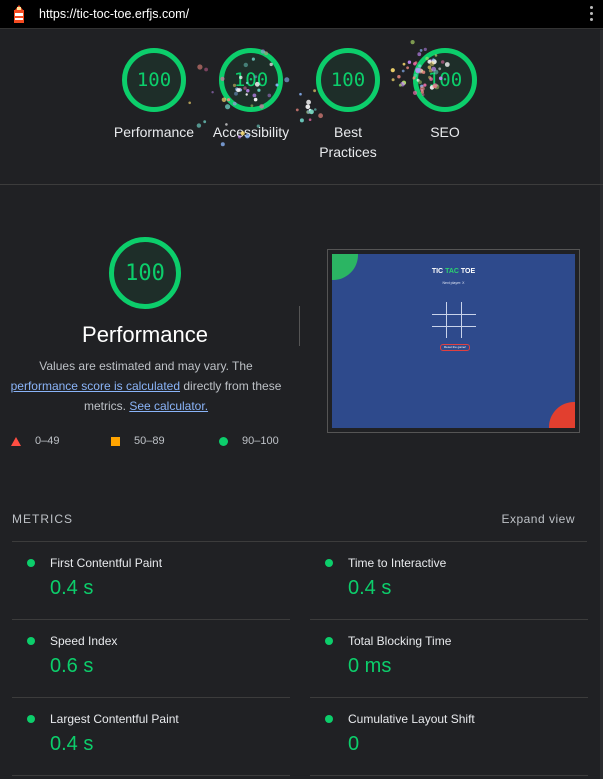 This screenshot has width=603, height=779. Describe the element at coordinates (84, 641) in the screenshot. I see `metric-name: Speed Index` at that location.